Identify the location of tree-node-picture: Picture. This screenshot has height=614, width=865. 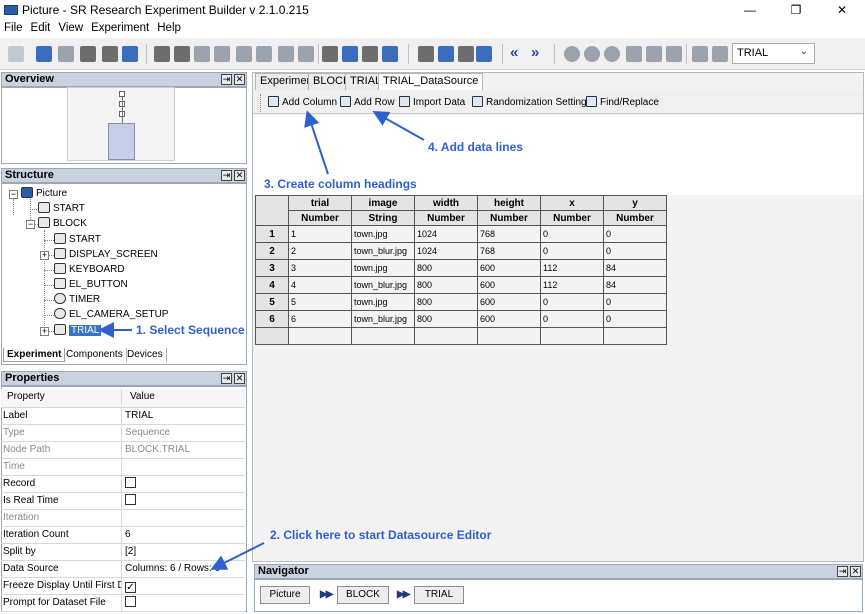
(44, 194).